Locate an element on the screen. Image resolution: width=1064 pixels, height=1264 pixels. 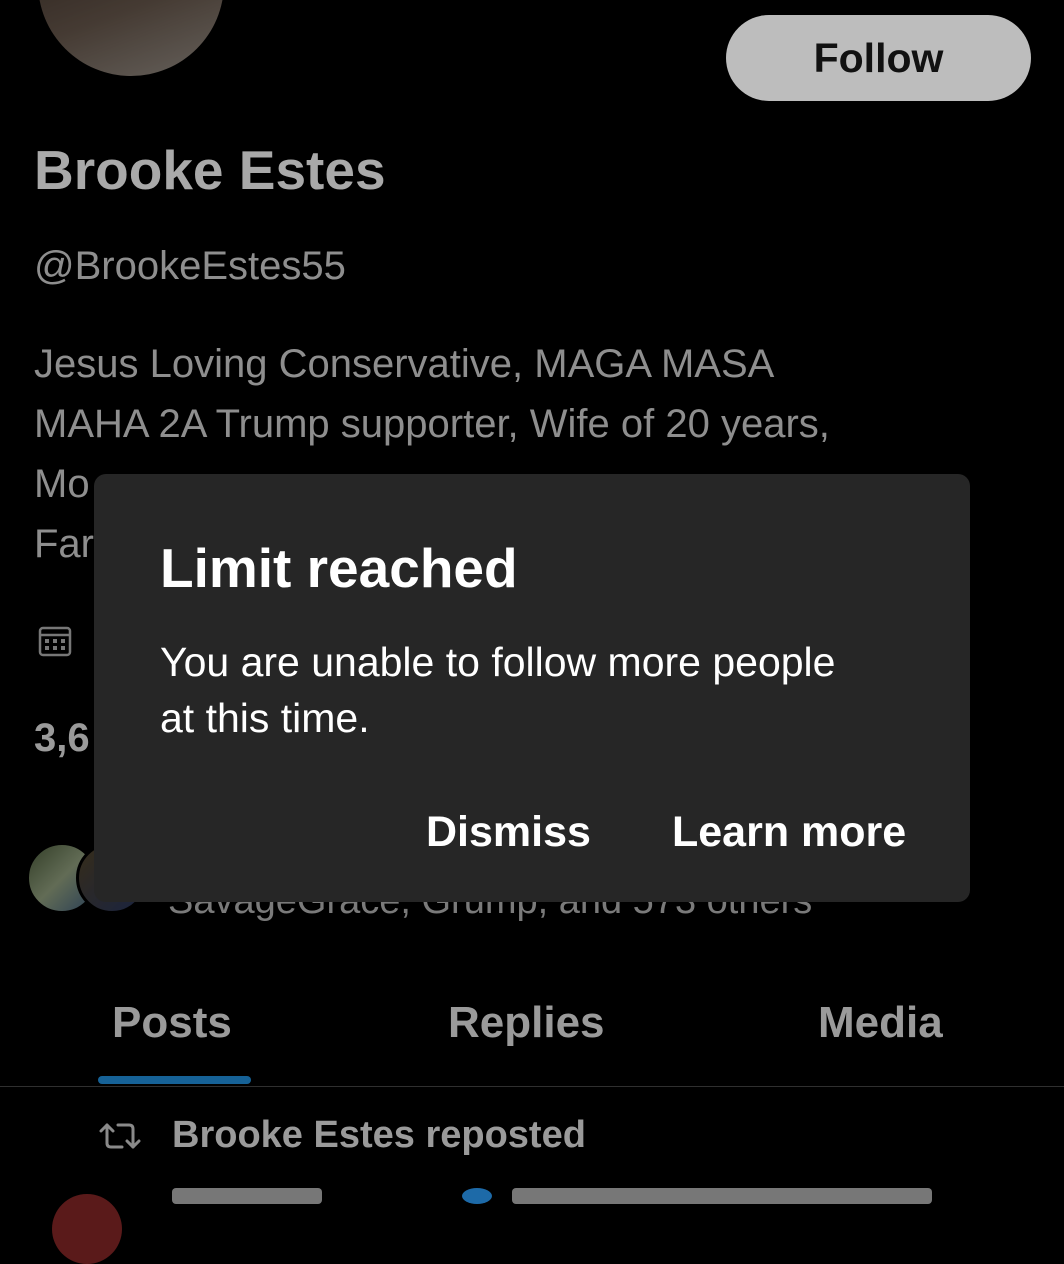
calendar-icon is located at coordinates (55, 641).